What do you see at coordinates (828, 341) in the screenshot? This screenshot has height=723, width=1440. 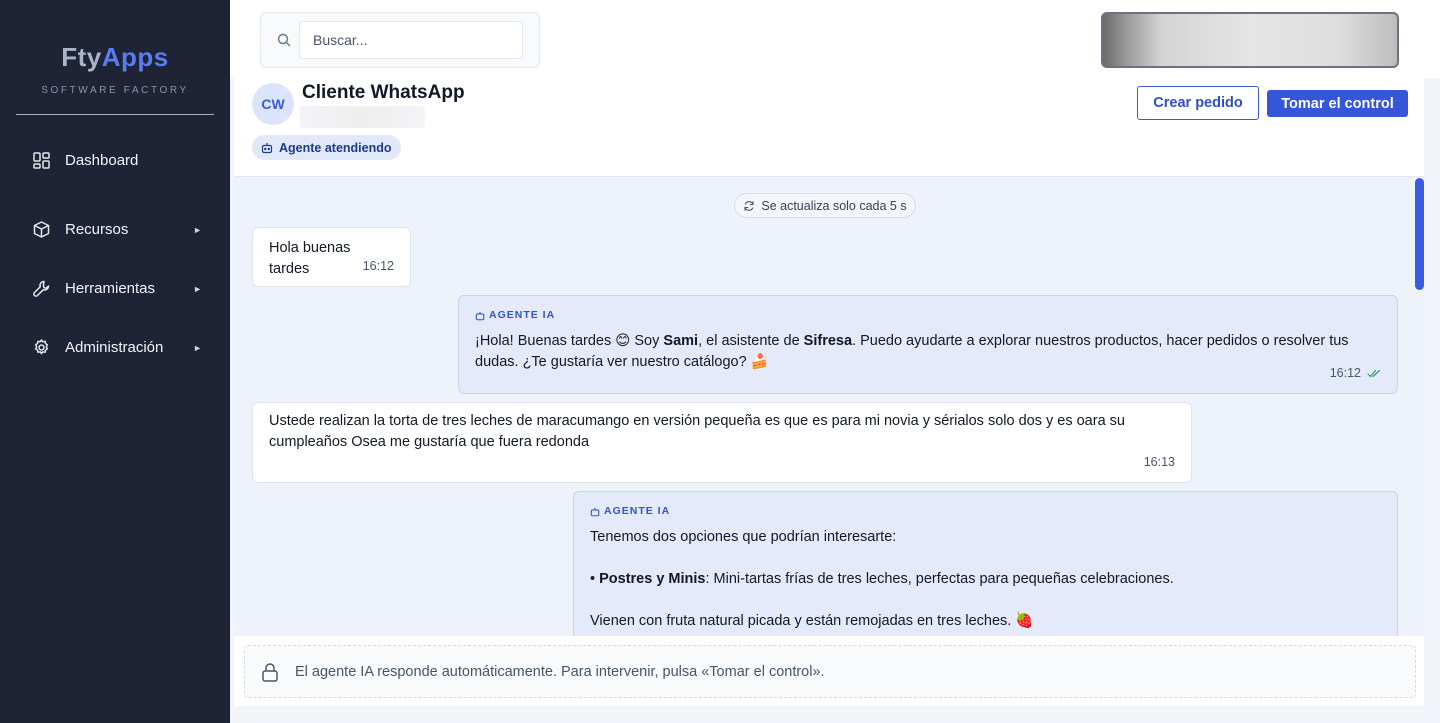 I see `message-text-bold: Sifresa` at bounding box center [828, 341].